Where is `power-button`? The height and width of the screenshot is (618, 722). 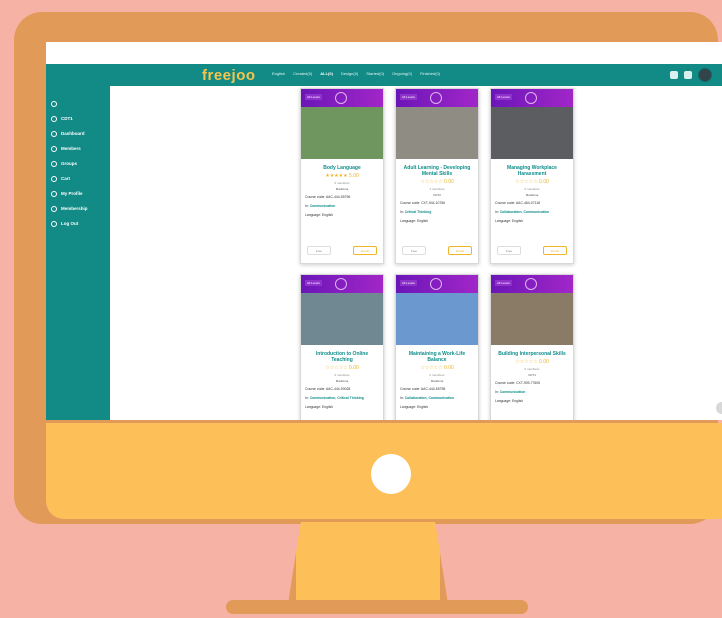
power-button is located at coordinates (391, 474).